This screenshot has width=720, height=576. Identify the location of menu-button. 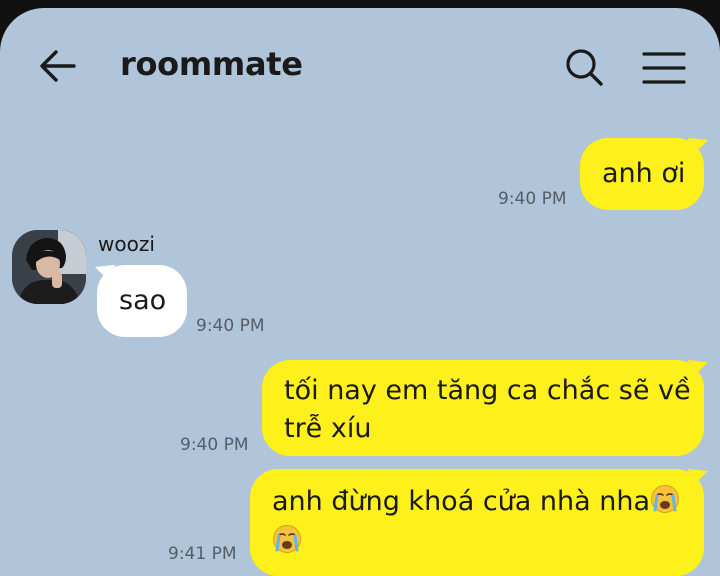
(664, 68).